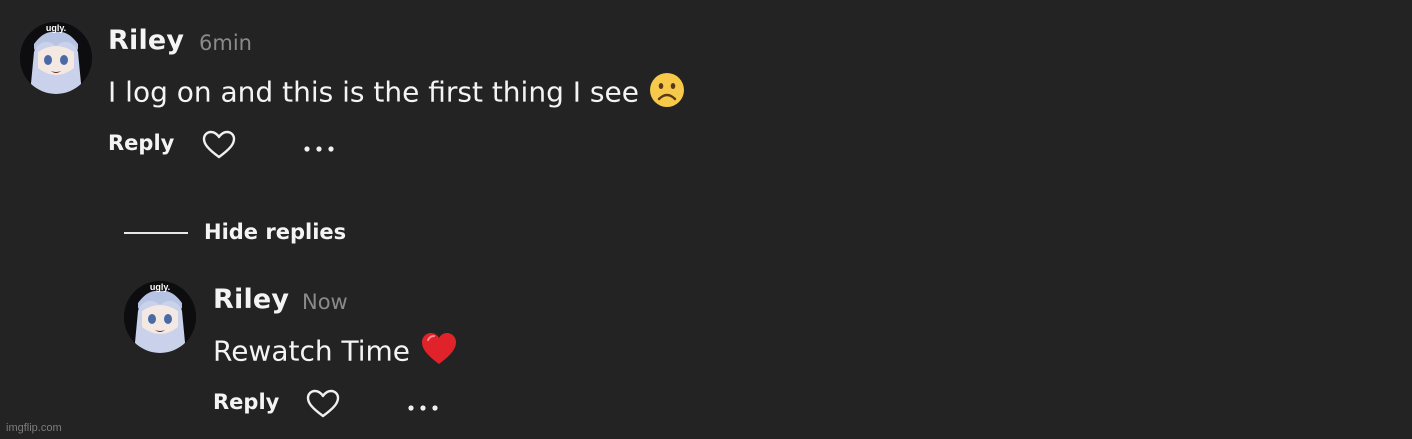 The width and height of the screenshot is (1412, 439). I want to click on comment-username: Riley, so click(146, 40).